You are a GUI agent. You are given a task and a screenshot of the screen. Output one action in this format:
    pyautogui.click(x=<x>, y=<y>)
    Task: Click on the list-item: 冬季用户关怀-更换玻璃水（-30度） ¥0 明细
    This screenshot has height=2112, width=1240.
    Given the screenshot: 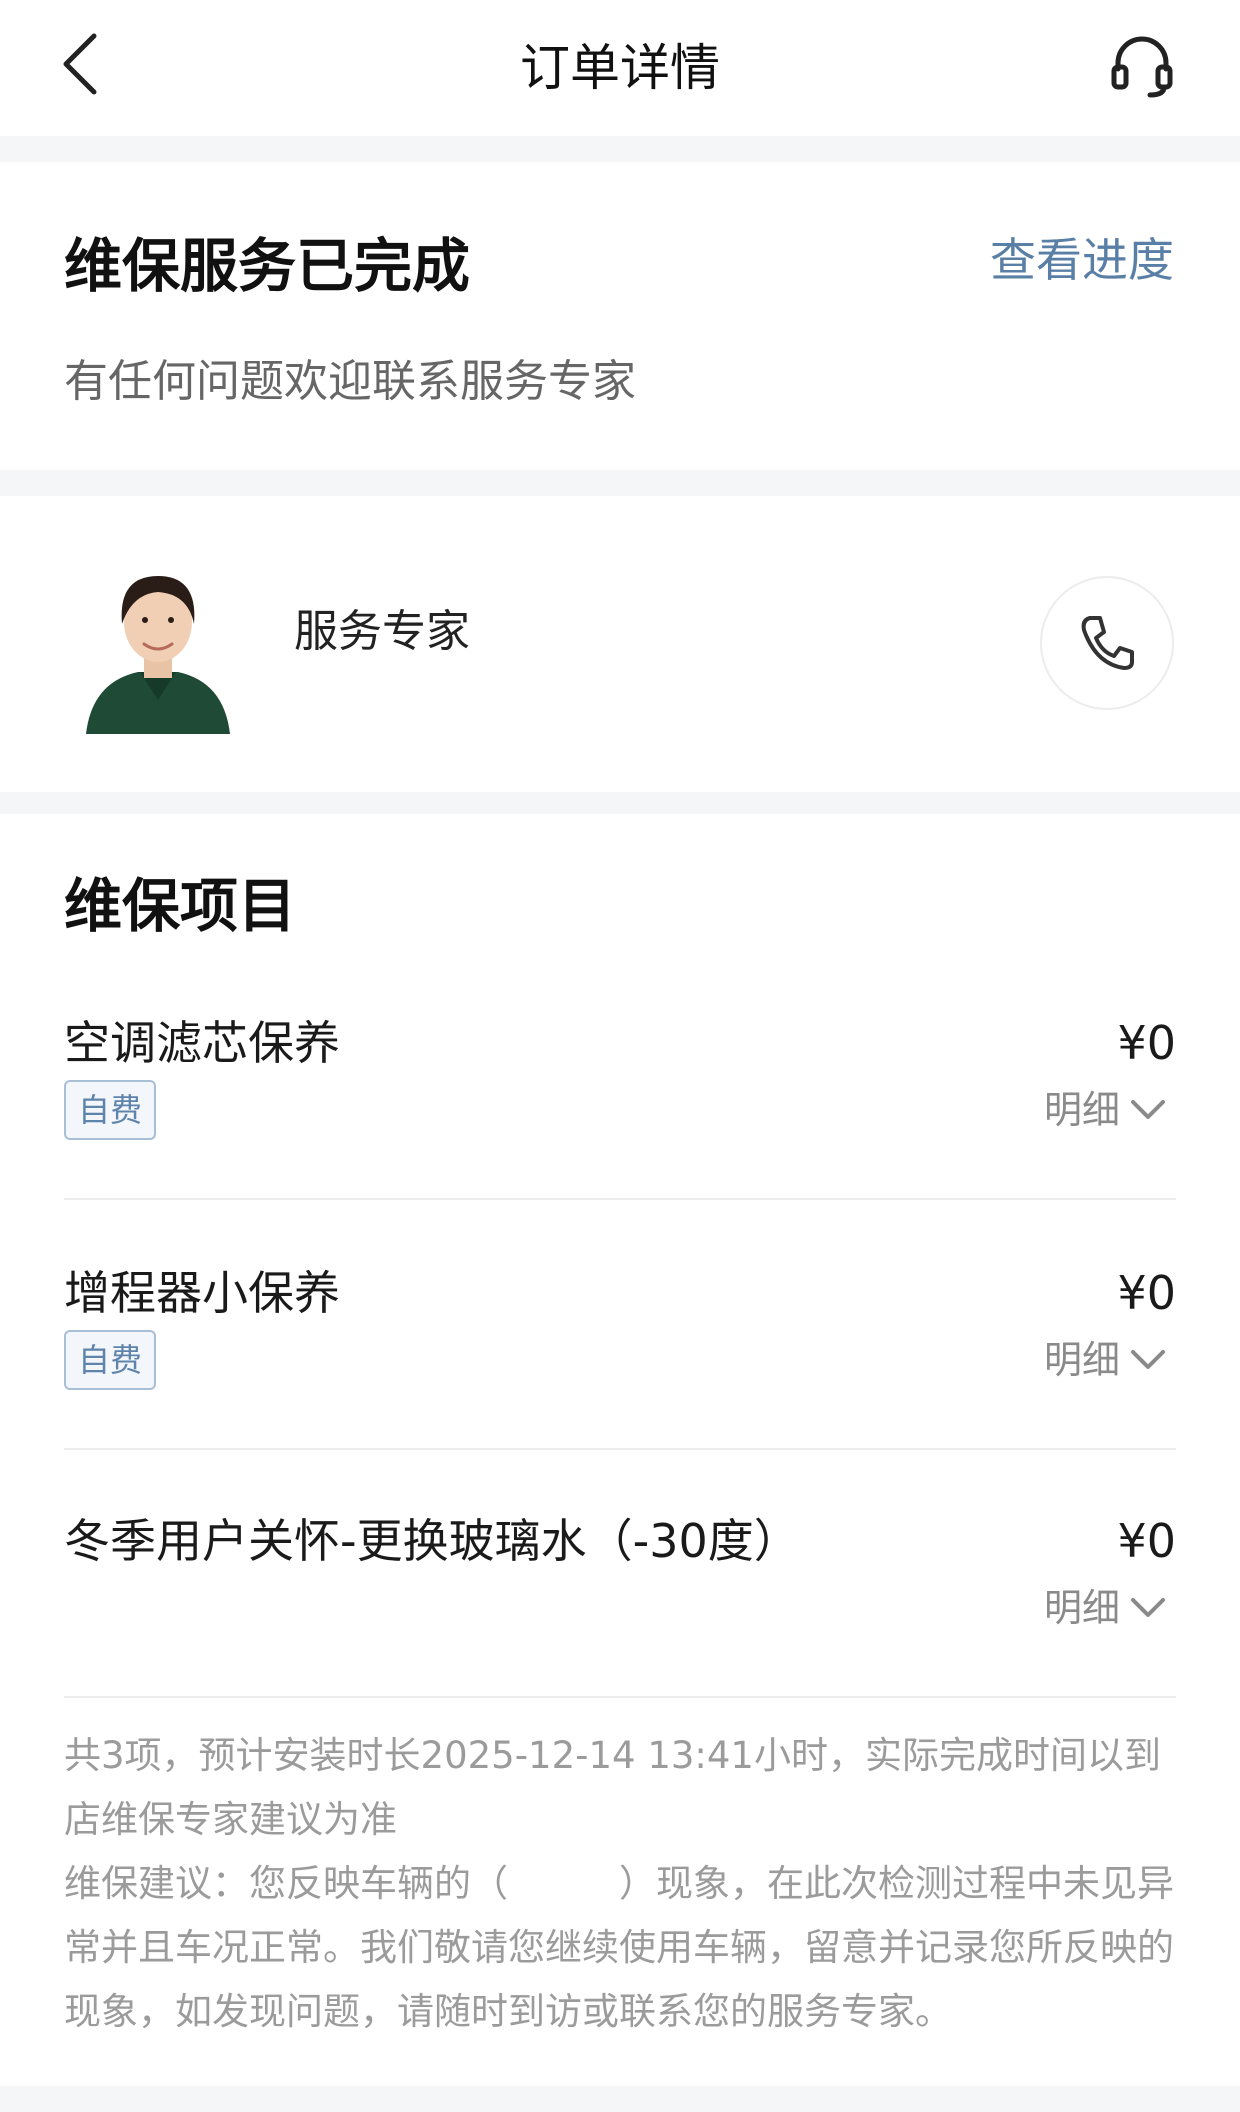 What is the action you would take?
    pyautogui.click(x=620, y=1578)
    